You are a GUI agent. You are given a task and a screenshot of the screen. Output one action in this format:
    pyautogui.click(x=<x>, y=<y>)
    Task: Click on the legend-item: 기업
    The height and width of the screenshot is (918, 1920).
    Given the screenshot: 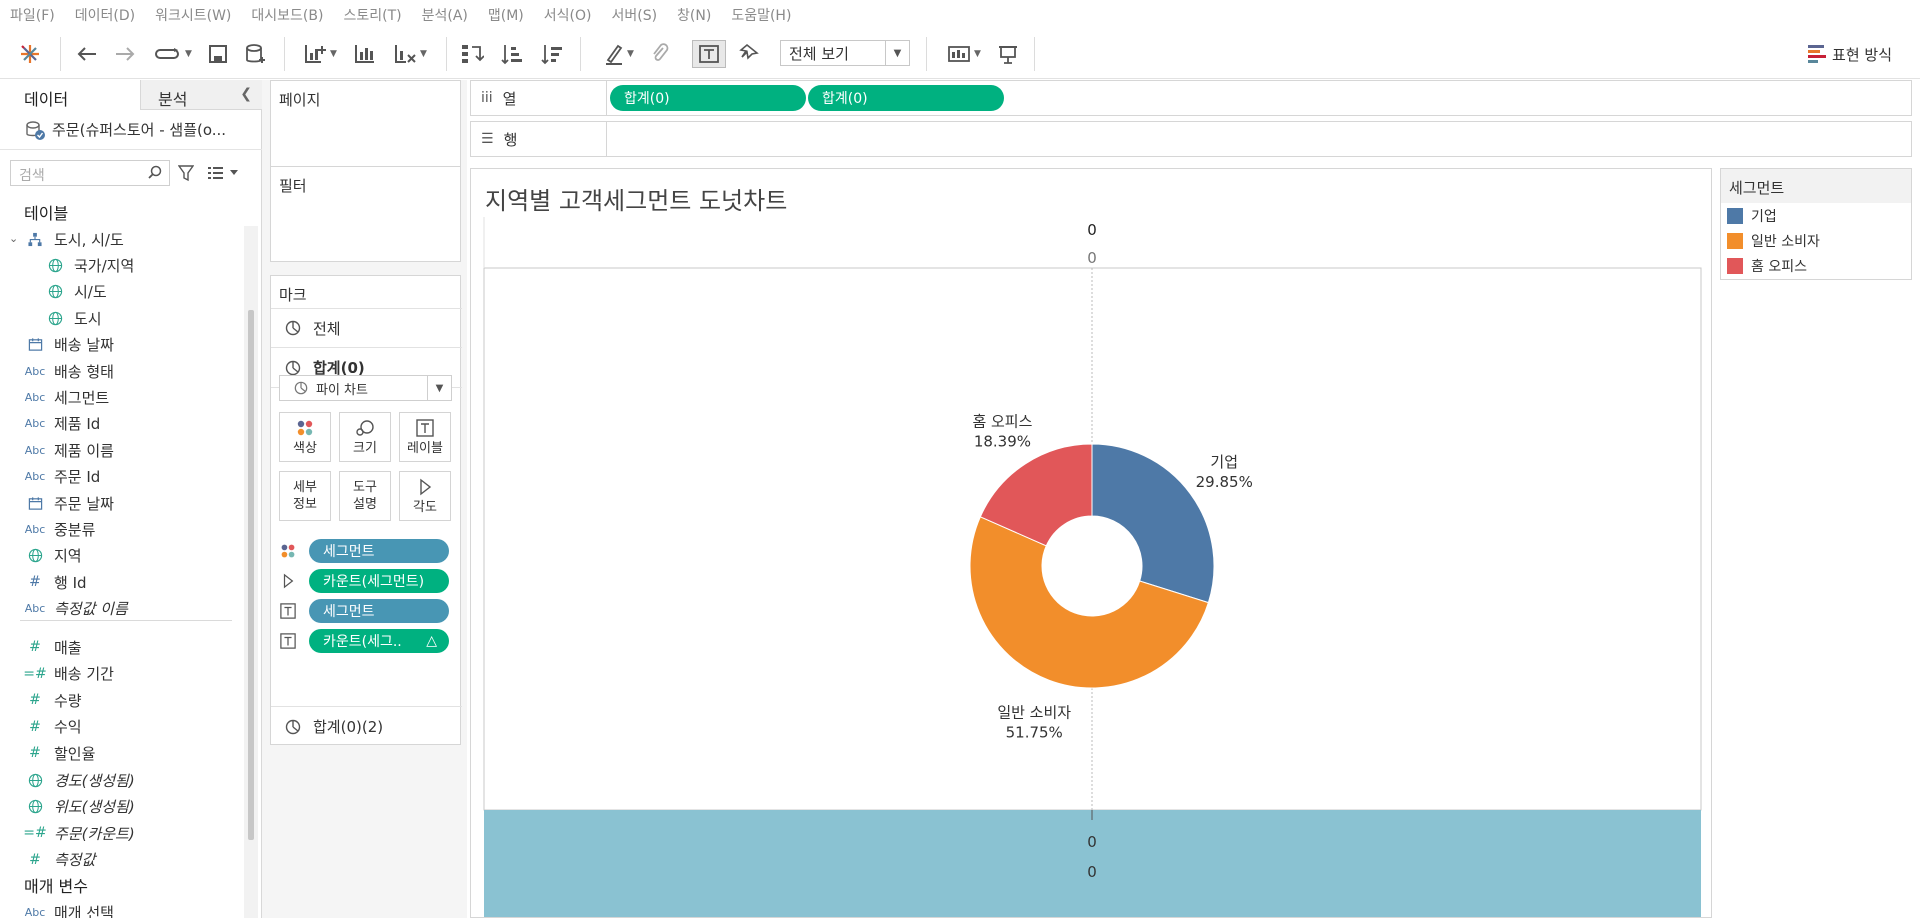 What is the action you would take?
    pyautogui.click(x=1816, y=215)
    